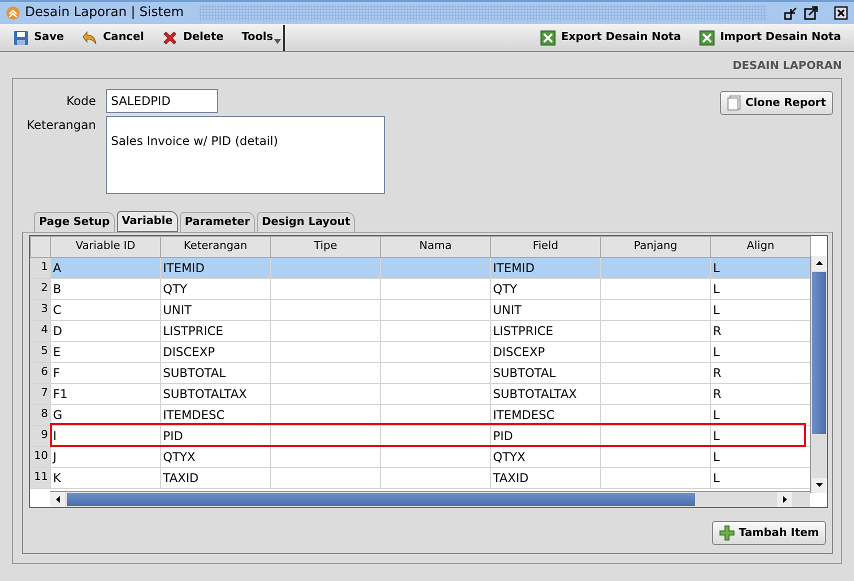 This screenshot has height=581, width=854. I want to click on horizontal-scrollbar, so click(430, 498).